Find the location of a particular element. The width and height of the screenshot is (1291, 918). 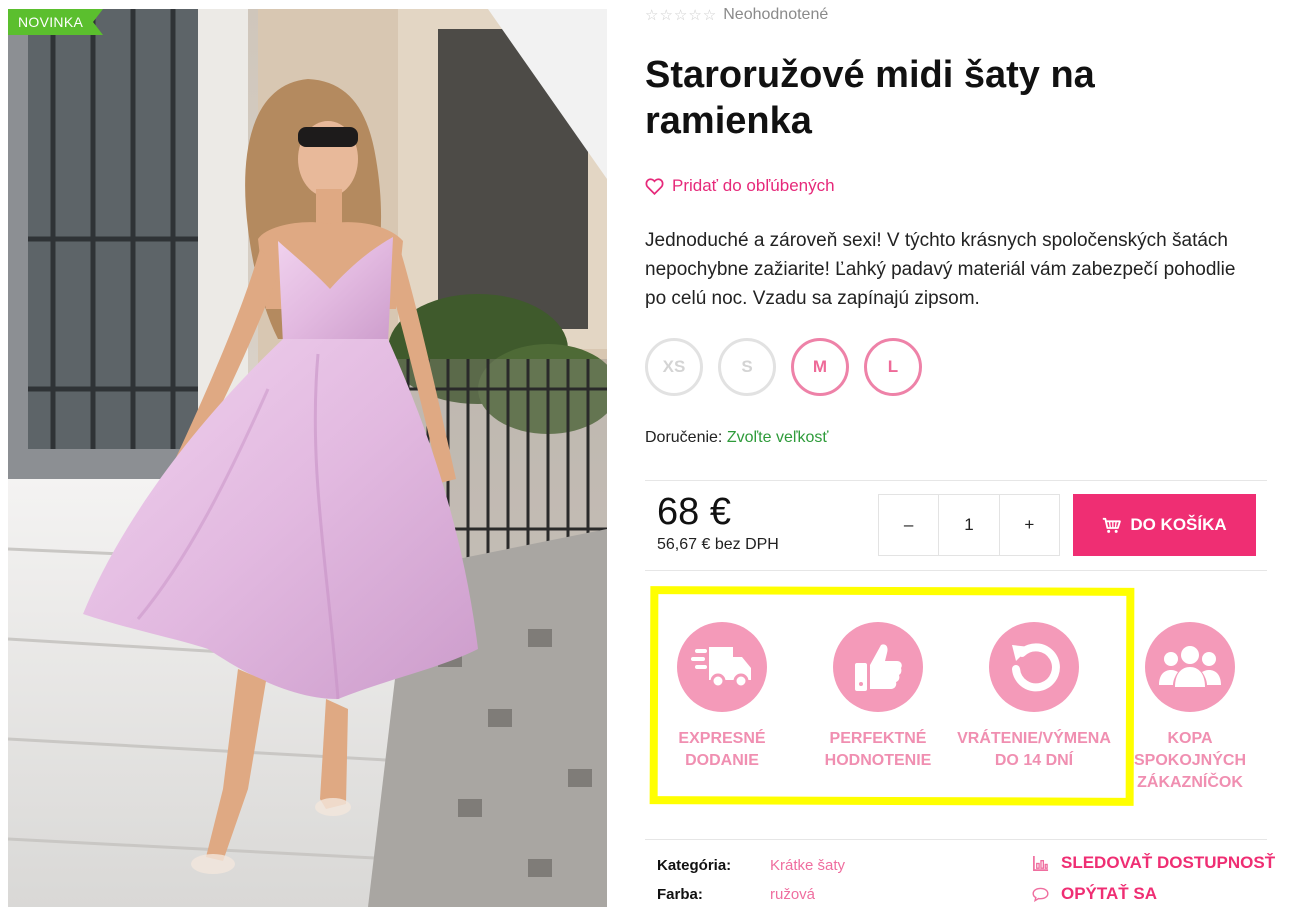

product-title: Staroružové midi šaty na ramienka is located at coordinates (870, 98).